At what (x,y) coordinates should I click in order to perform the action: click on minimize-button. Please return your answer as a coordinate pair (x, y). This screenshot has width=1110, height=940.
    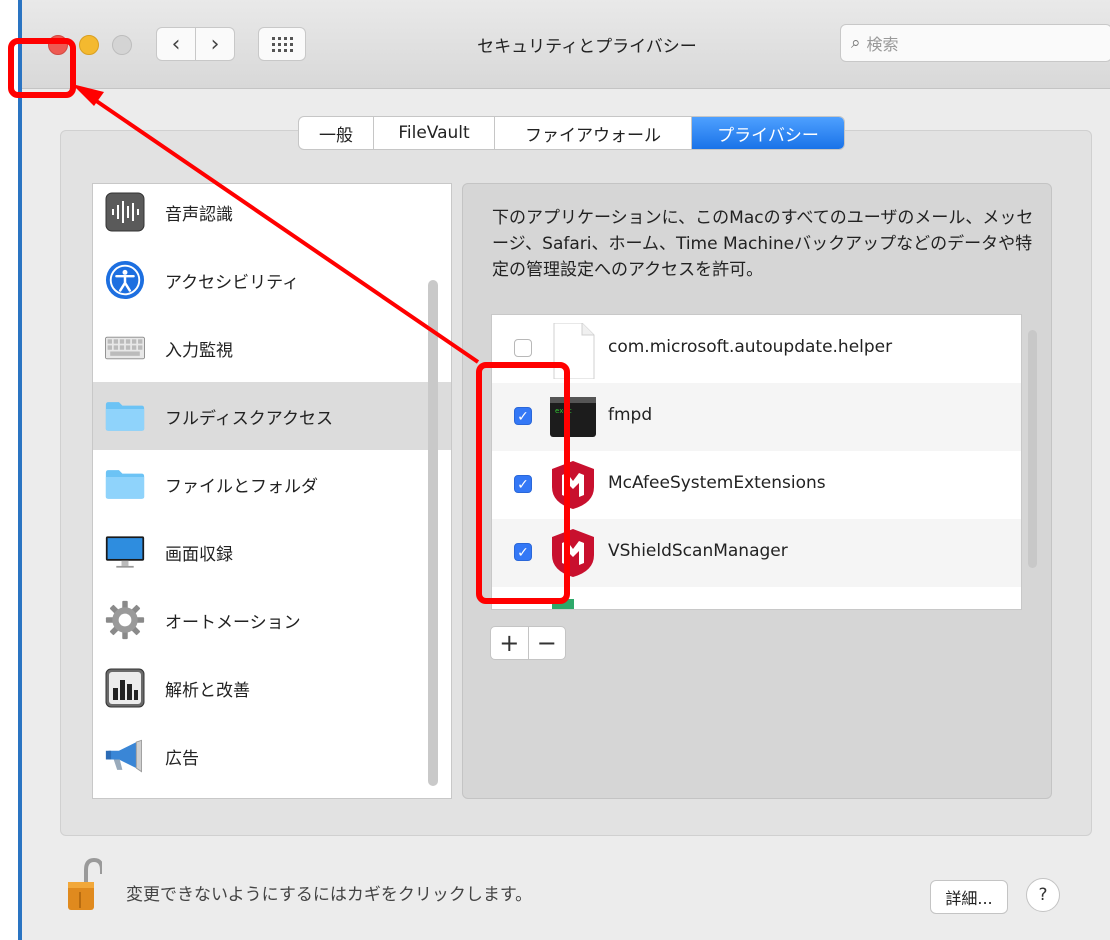
    Looking at the image, I should click on (89, 45).